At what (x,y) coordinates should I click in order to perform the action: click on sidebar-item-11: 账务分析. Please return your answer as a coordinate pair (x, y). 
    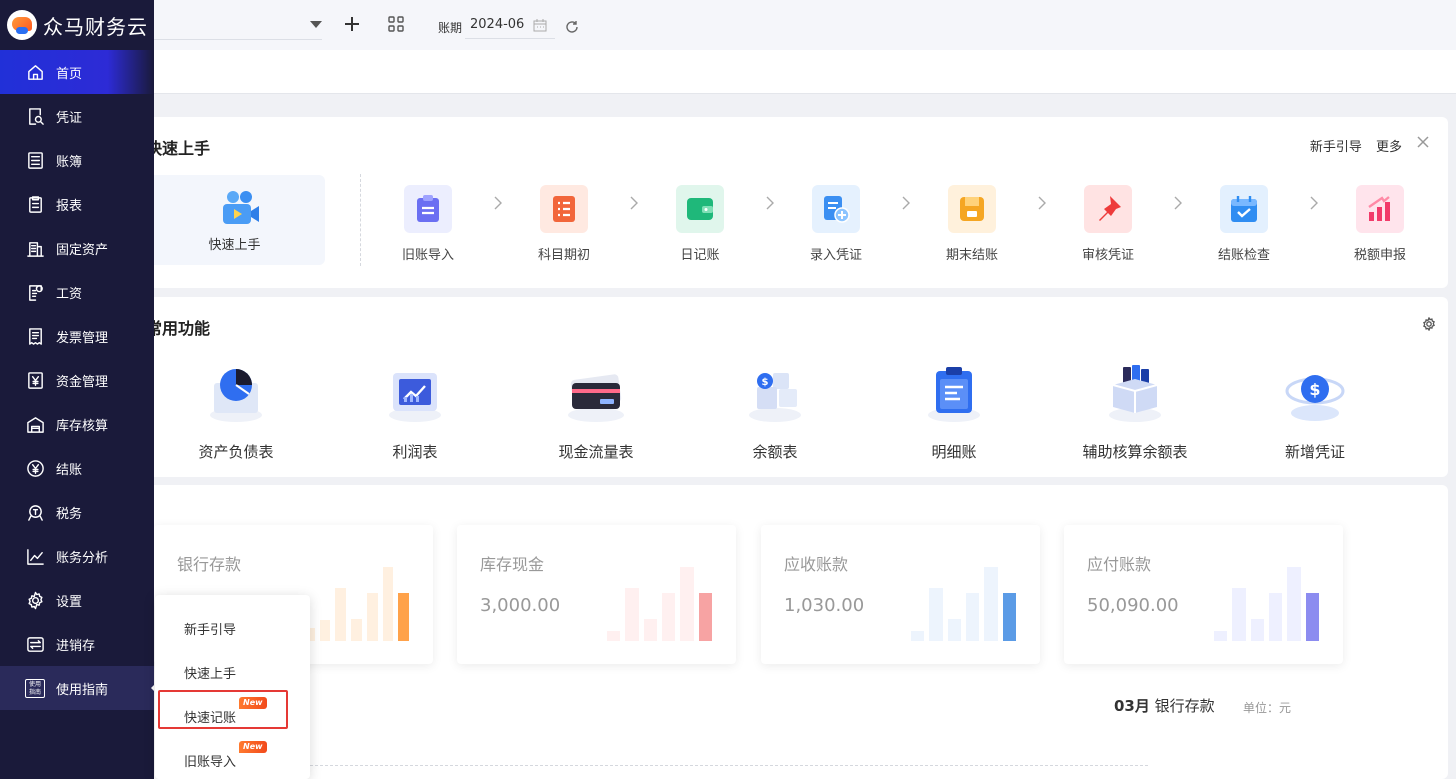
    Looking at the image, I should click on (77, 556).